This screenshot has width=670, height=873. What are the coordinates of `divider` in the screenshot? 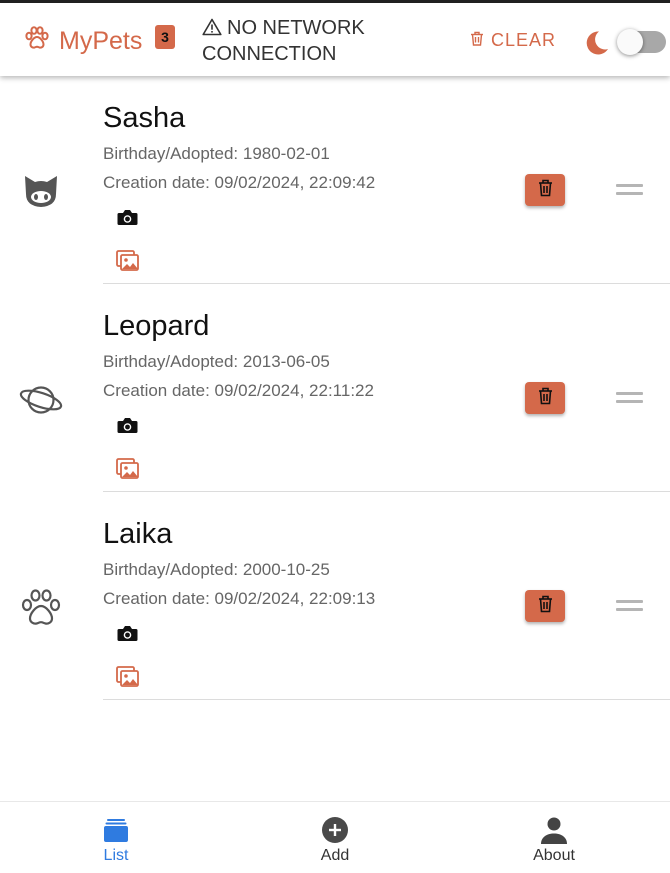 It's located at (386, 699).